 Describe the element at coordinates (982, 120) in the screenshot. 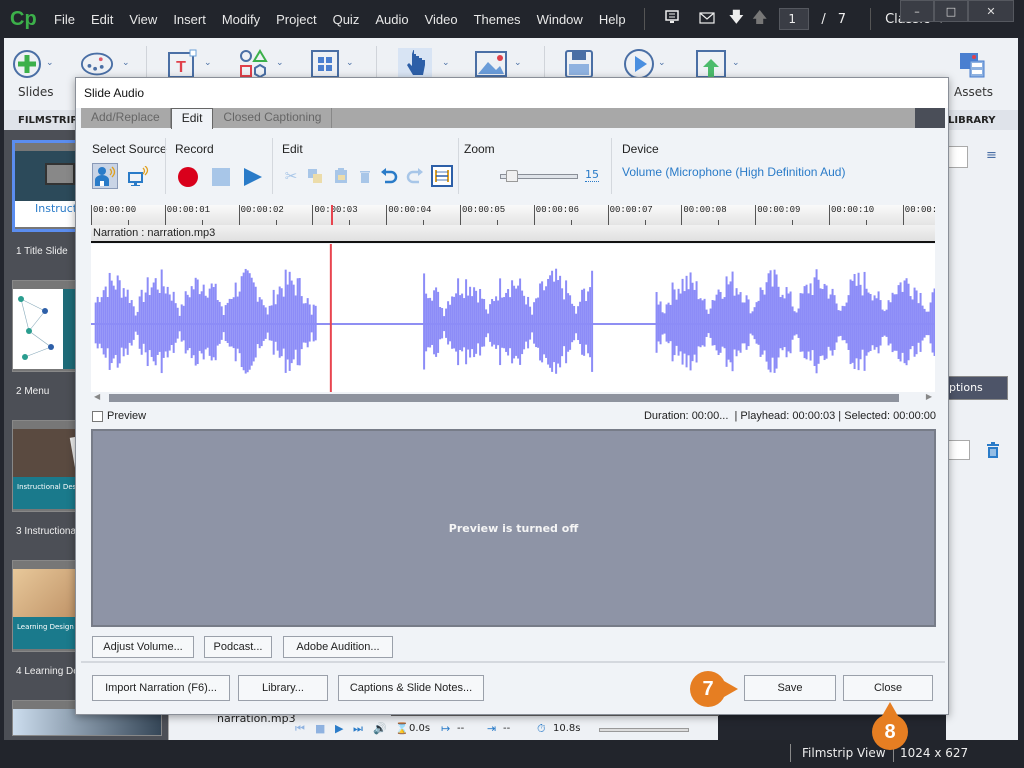

I see `library-tab: LIBRARY` at that location.